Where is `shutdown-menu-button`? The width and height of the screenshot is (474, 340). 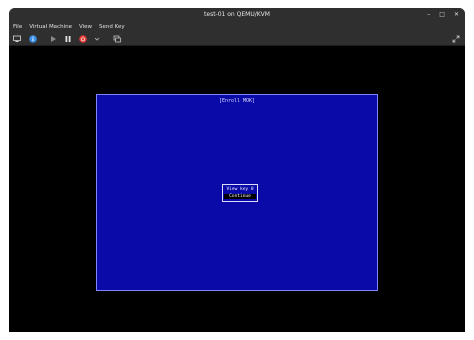 shutdown-menu-button is located at coordinates (97, 39).